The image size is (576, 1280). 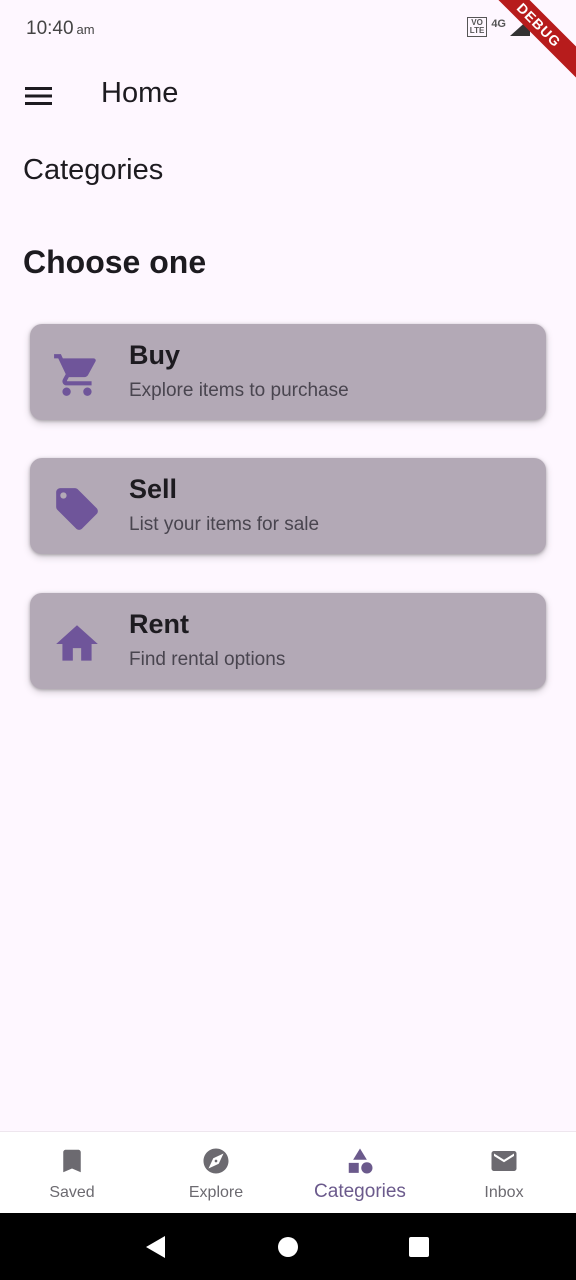 I want to click on nav-item-categories: Categories, so click(x=360, y=1172).